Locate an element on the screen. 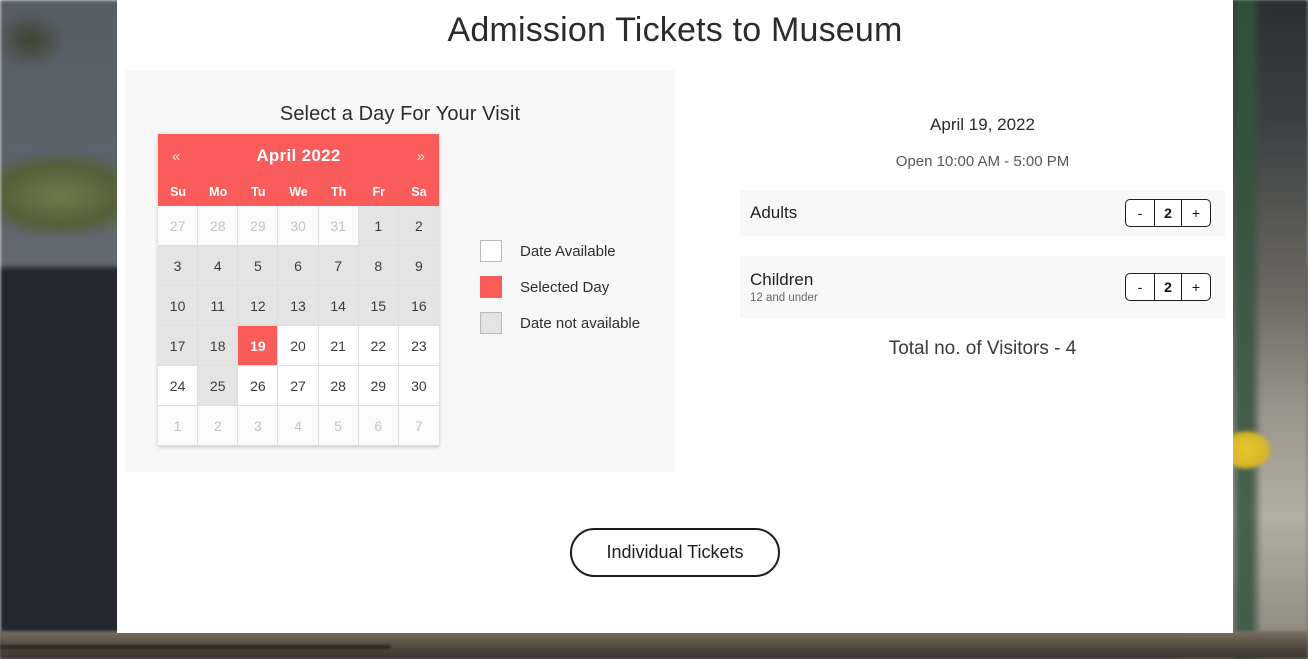 The height and width of the screenshot is (659, 1308). page-title: Admission Tickets to Museum is located at coordinates (675, 30).